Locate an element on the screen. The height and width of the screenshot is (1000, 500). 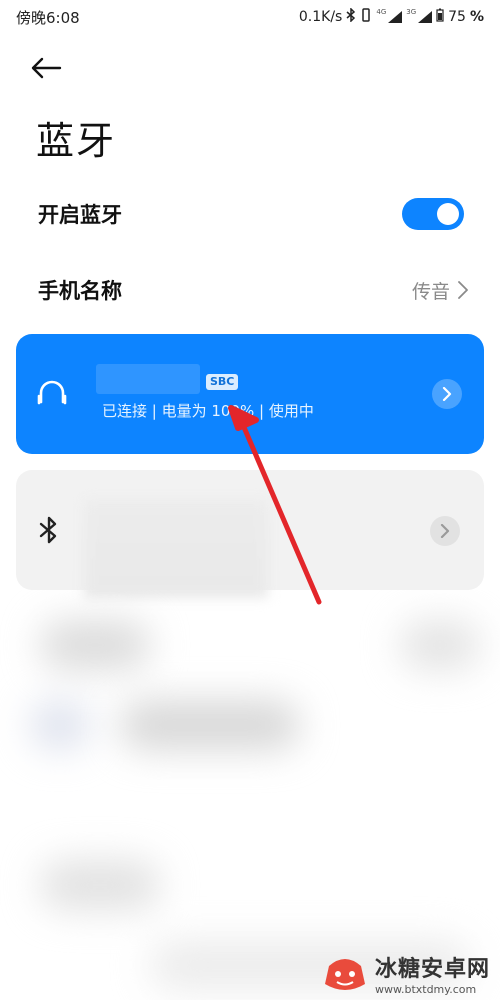
codec-badge: SBC is located at coordinates (222, 382).